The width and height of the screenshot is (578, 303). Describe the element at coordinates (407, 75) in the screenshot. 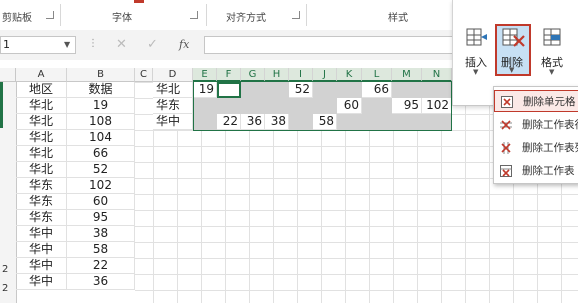

I see `column-header-m: M` at that location.